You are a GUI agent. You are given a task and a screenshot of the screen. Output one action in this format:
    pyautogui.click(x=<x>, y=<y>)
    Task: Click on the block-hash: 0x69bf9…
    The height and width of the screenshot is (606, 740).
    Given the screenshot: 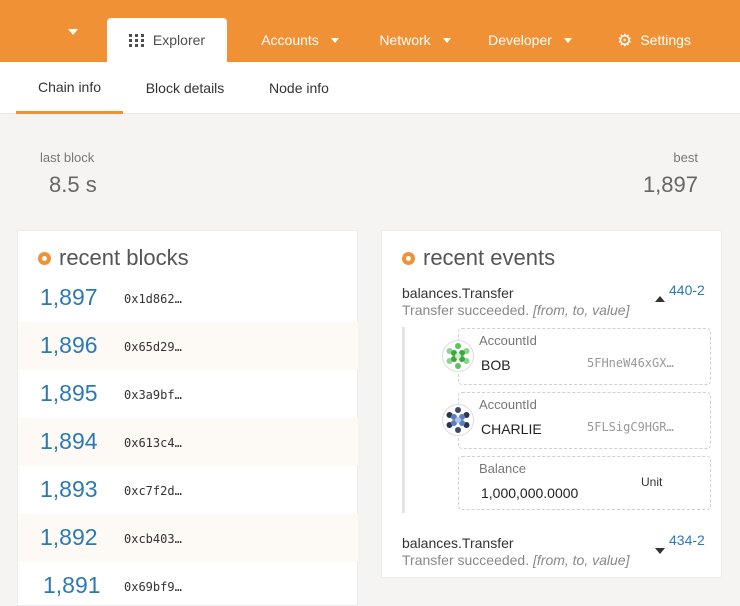 What is the action you would take?
    pyautogui.click(x=153, y=587)
    